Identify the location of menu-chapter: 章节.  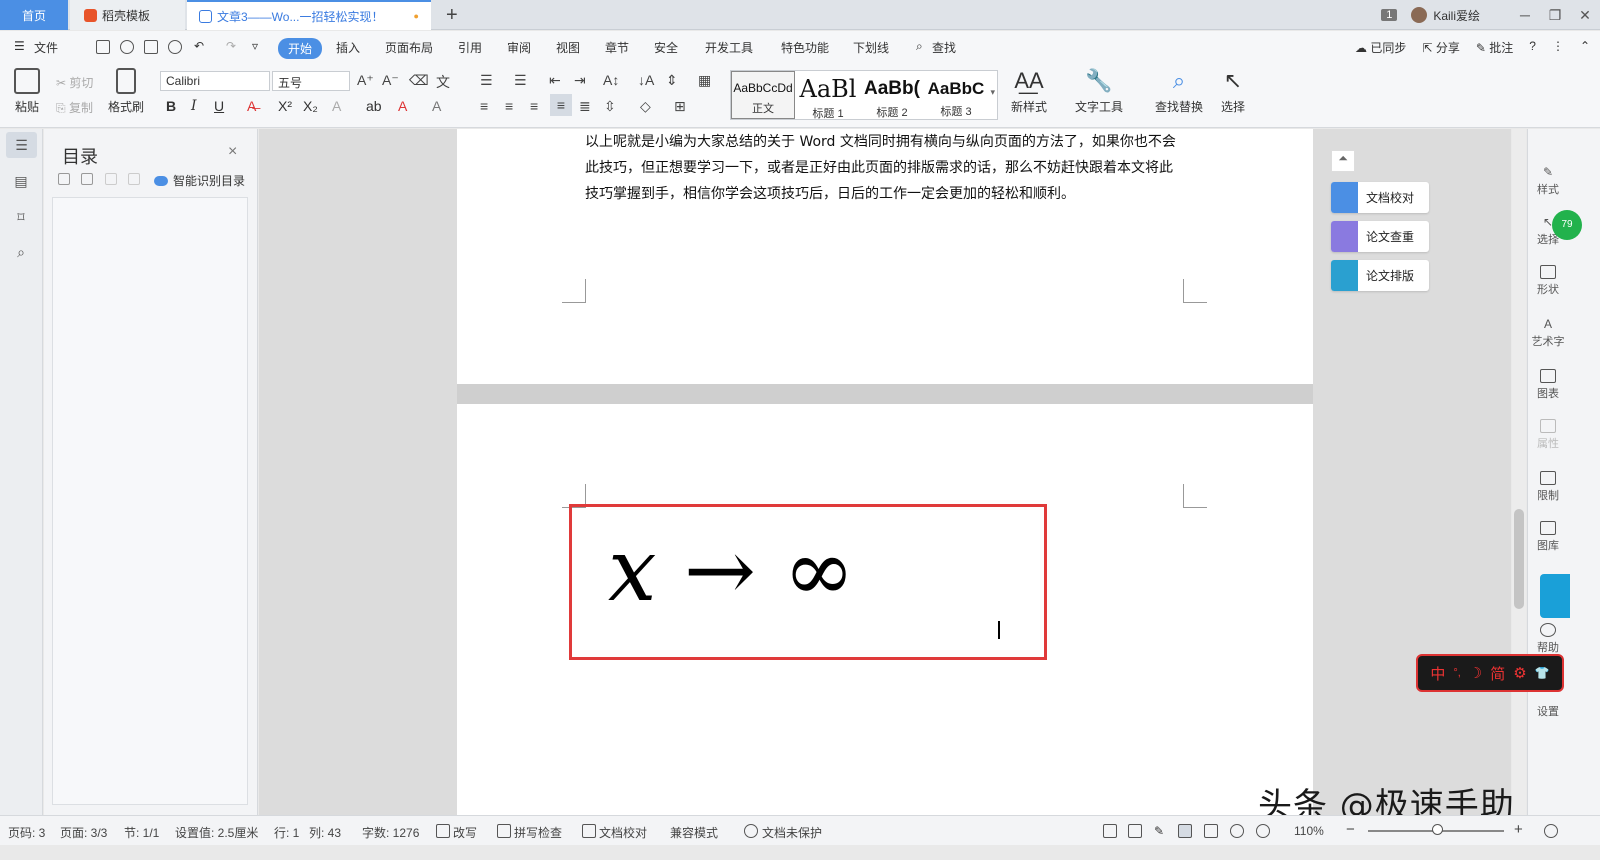
(617, 47).